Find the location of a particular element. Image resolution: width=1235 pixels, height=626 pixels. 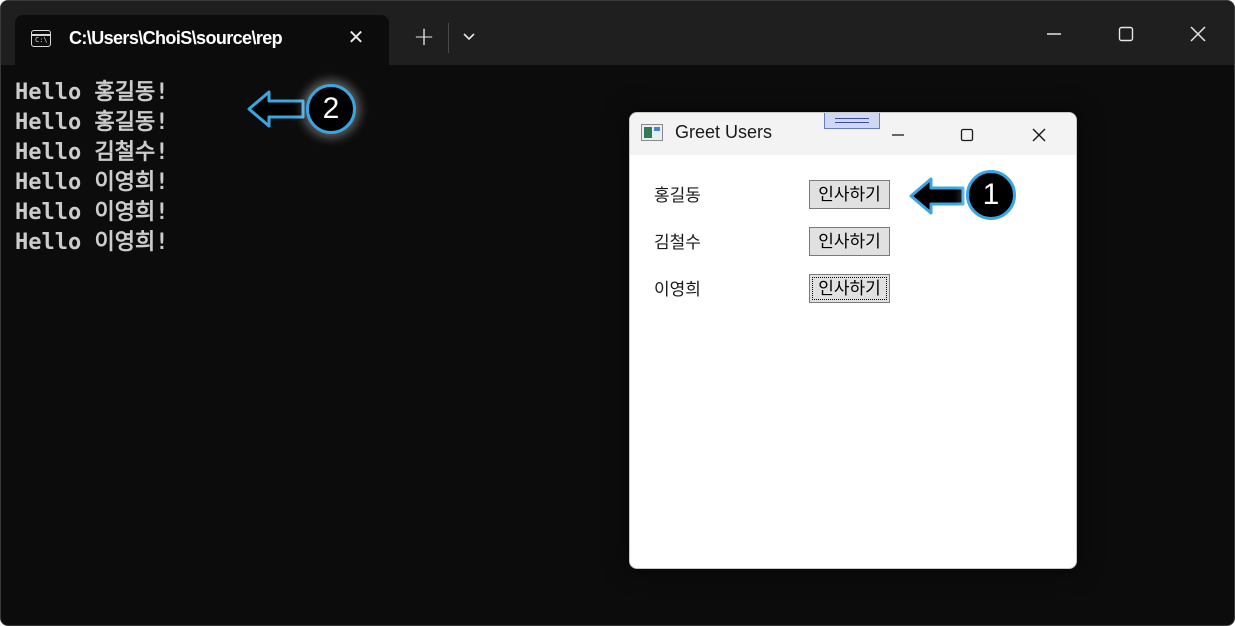

terminal-tab-icon-text: C:\ is located at coordinates (41, 40).